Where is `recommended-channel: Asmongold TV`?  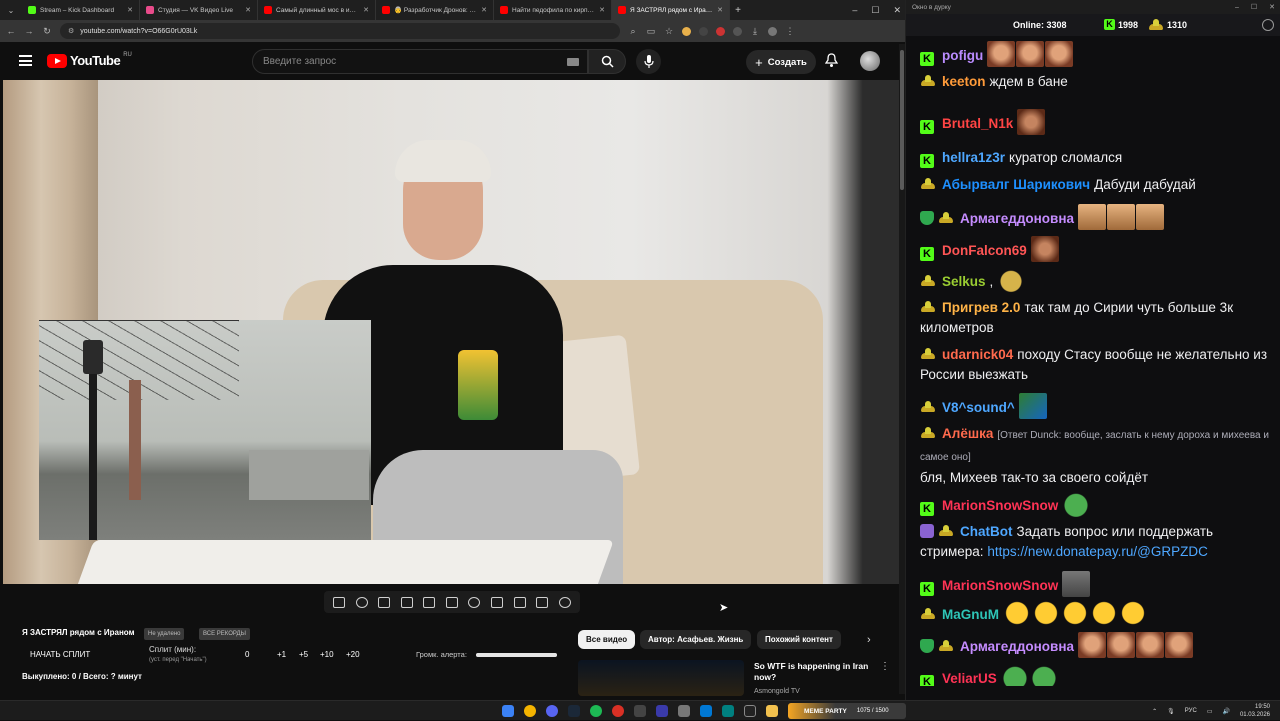 recommended-channel: Asmongold TV is located at coordinates (777, 691).